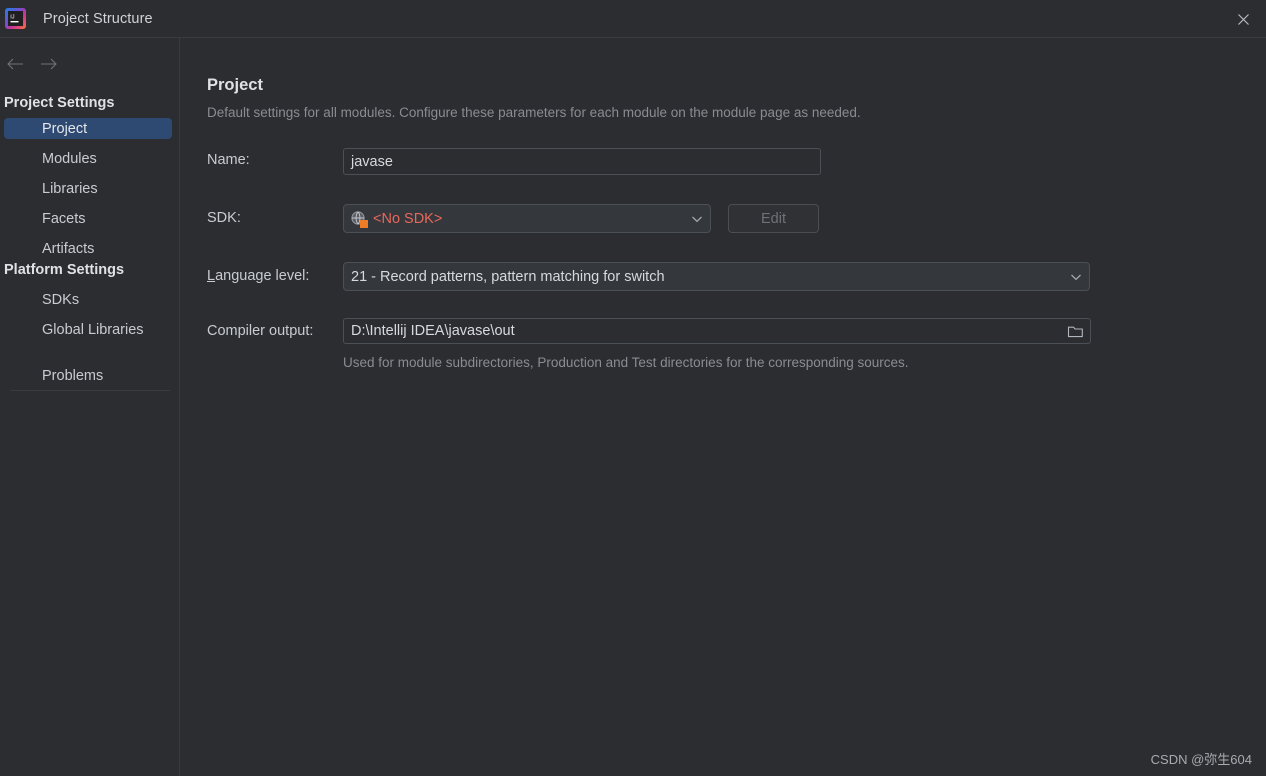 This screenshot has height=776, width=1266. I want to click on compiler-output-value: D:\Intellij IDEA\javase\out, so click(433, 331).